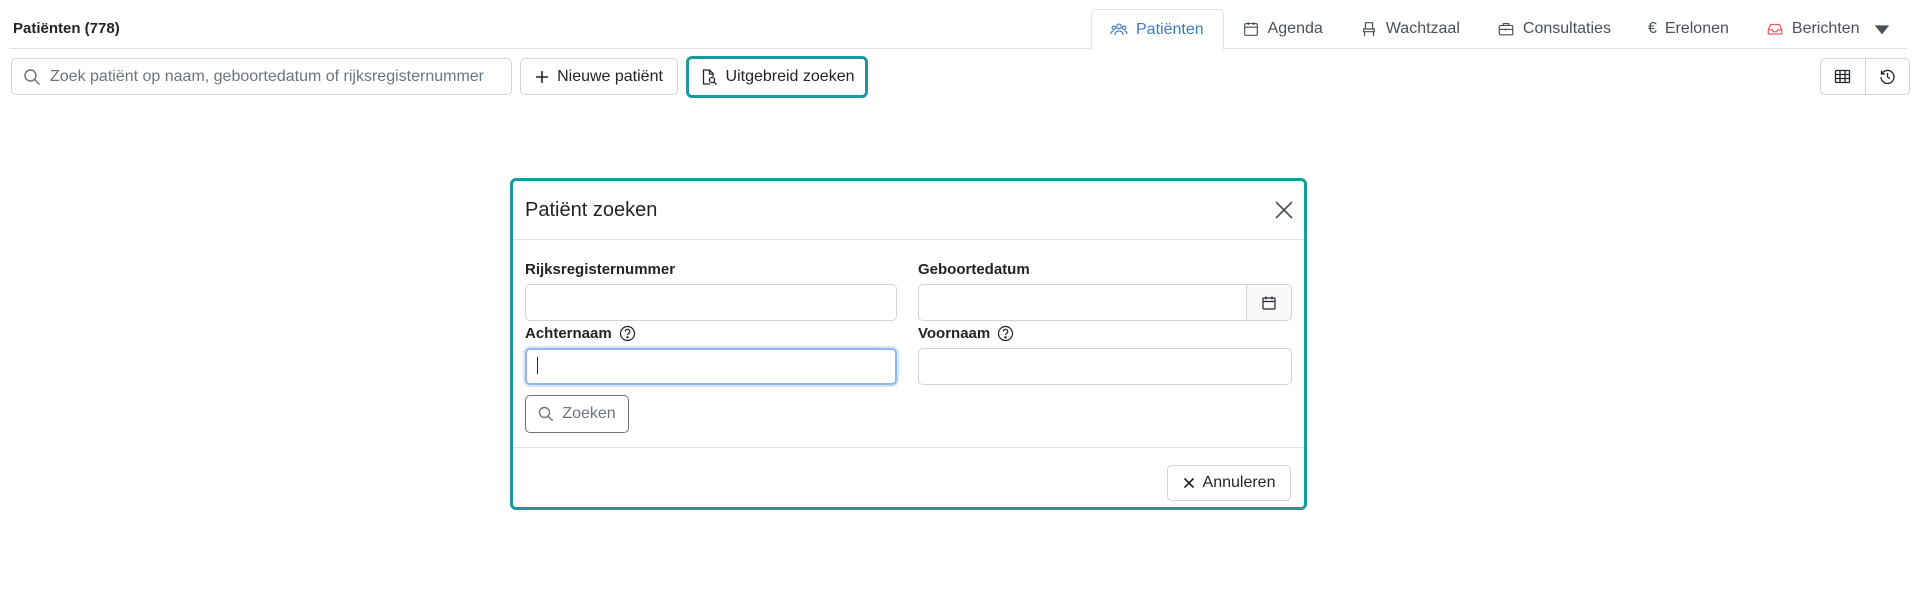 The image size is (1919, 606). Describe the element at coordinates (711, 302) in the screenshot. I see `rijksregister-field` at that location.